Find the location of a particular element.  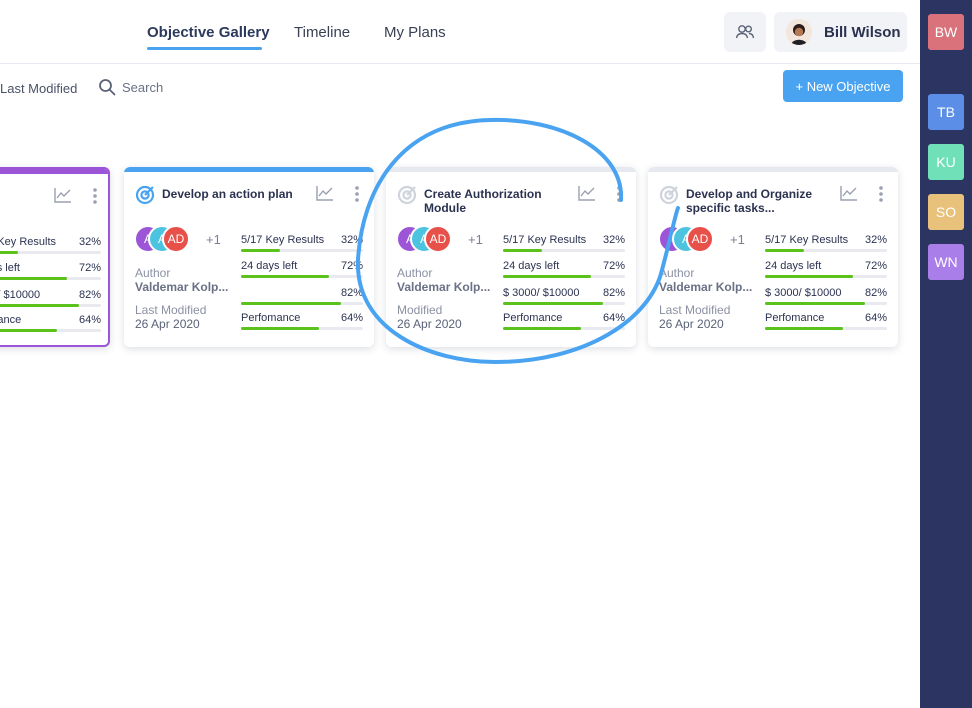

team-icon is located at coordinates (745, 32).